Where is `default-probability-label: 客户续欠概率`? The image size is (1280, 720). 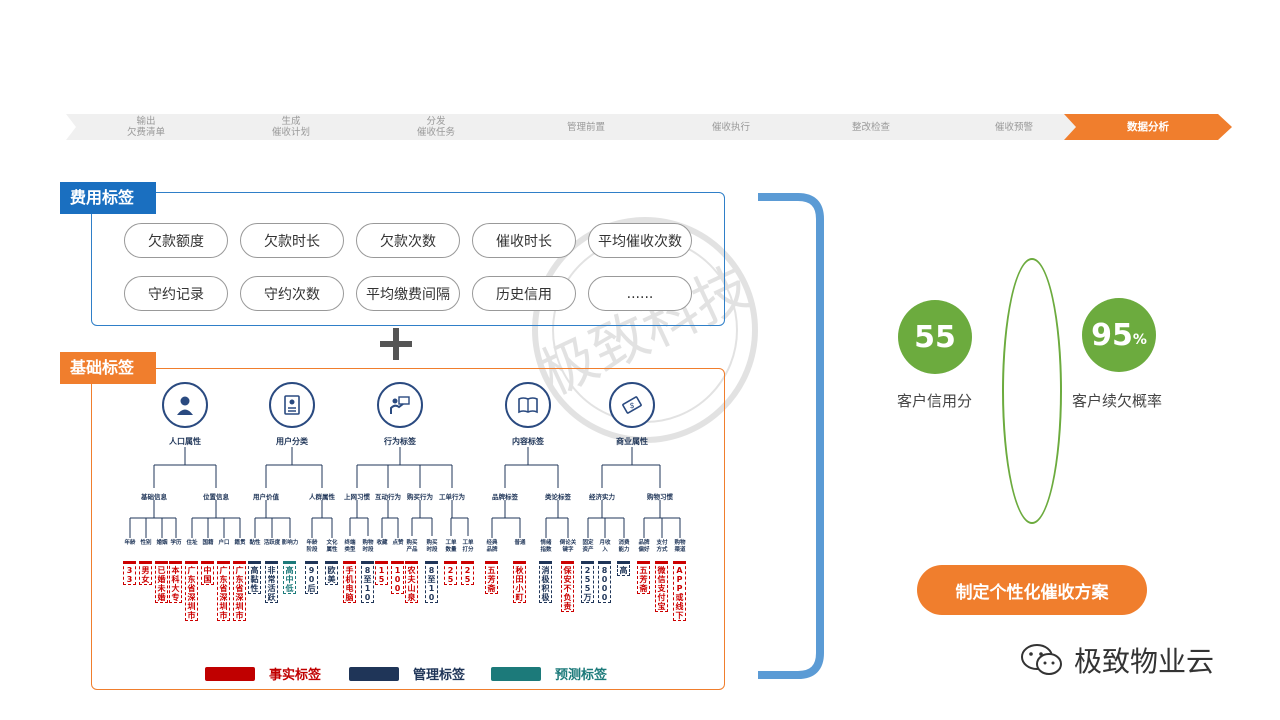
default-probability-label: 客户续欠概率 is located at coordinates (1117, 401).